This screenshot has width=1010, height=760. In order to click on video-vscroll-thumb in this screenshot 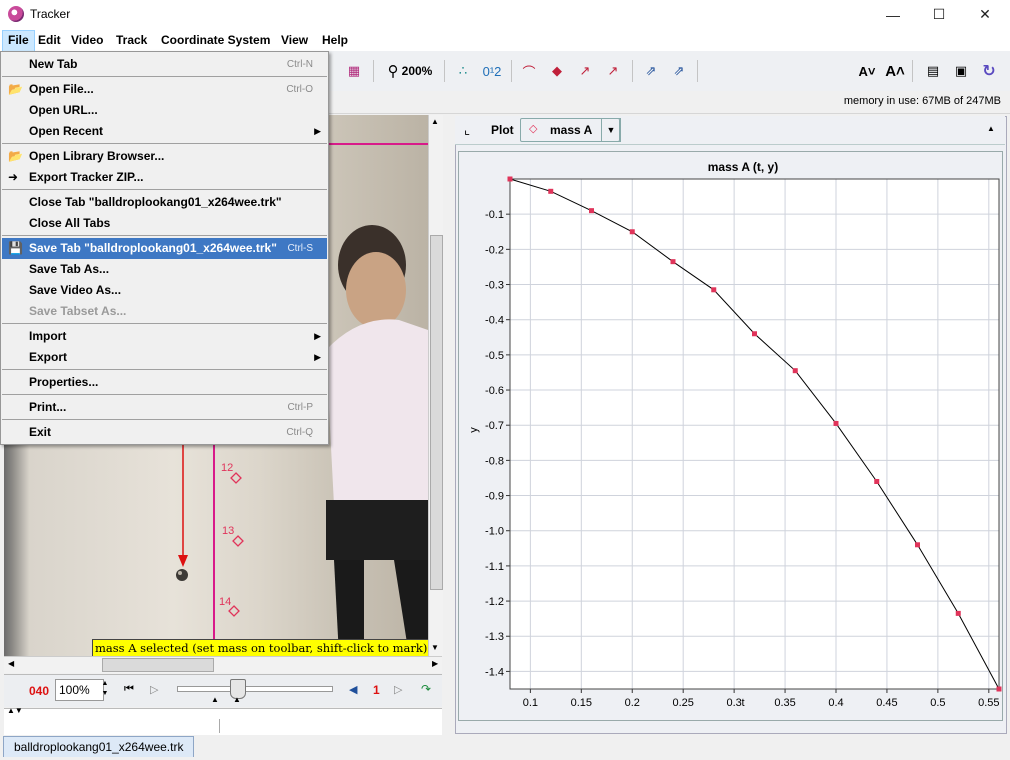, I will do `click(436, 412)`.